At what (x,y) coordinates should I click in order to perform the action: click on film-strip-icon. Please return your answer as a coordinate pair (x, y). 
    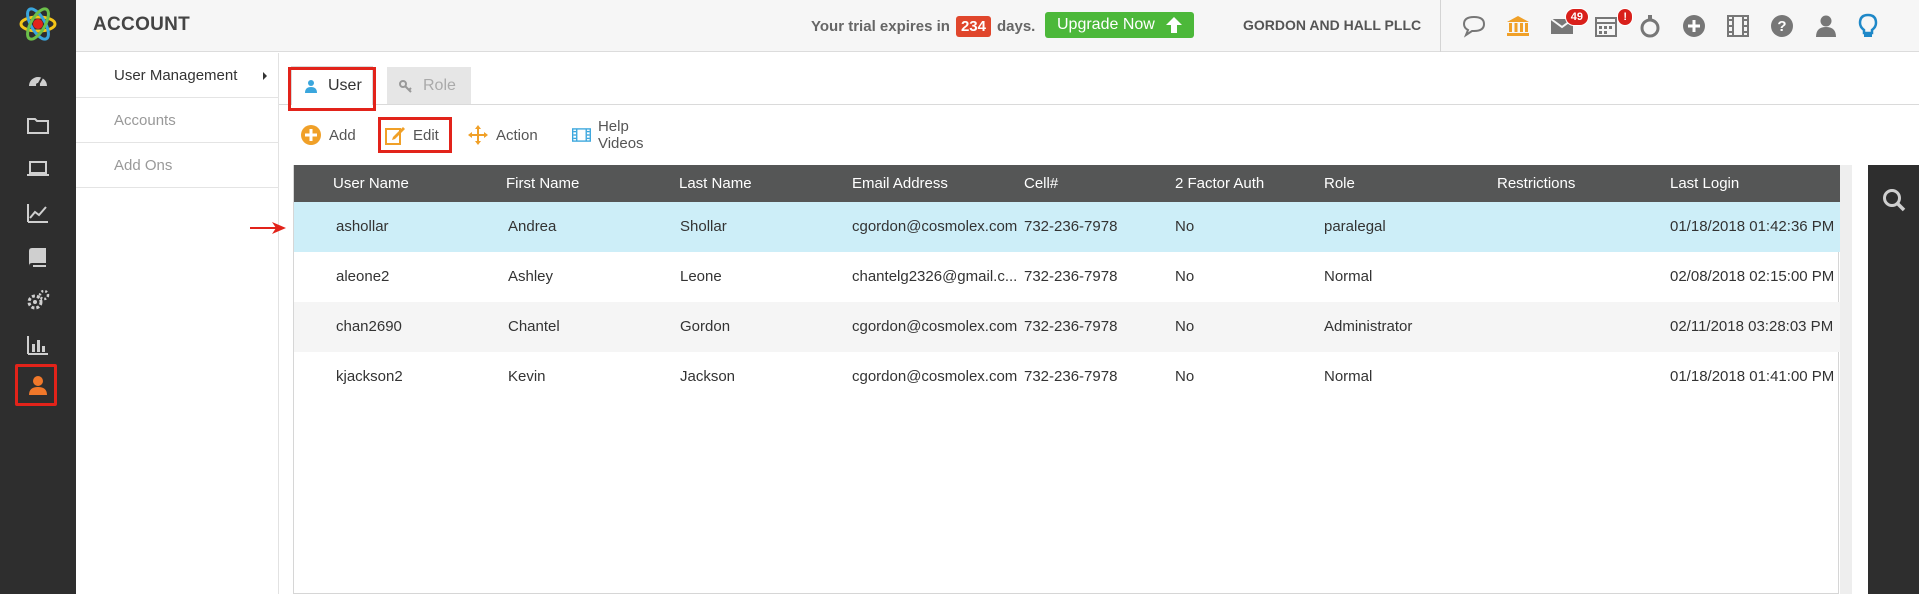
    Looking at the image, I should click on (581, 135).